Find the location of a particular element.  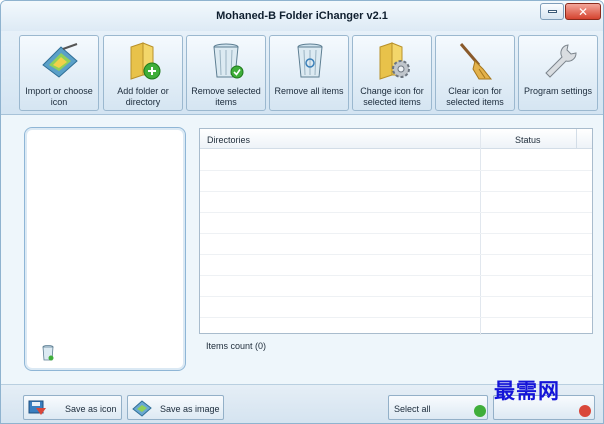

close-icon: ✕ is located at coordinates (583, 11).